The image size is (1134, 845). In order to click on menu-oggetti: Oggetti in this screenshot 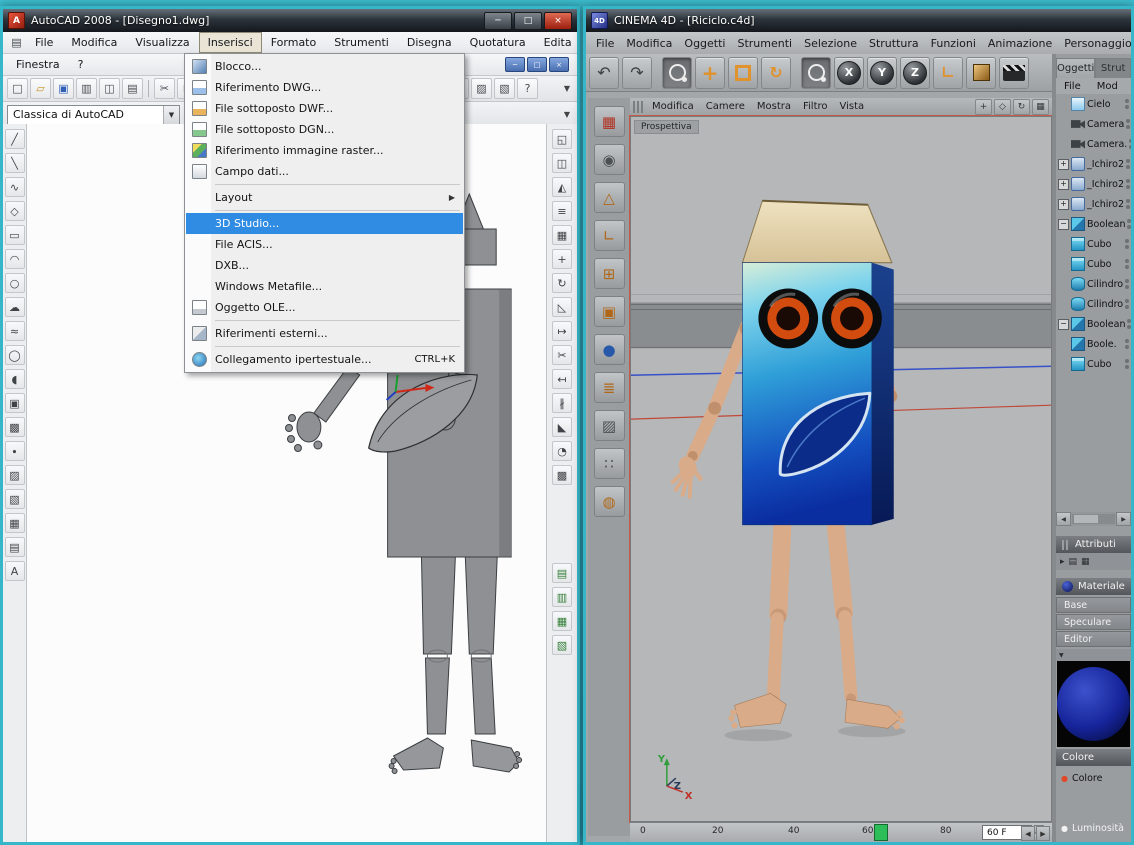, I will do `click(704, 43)`.